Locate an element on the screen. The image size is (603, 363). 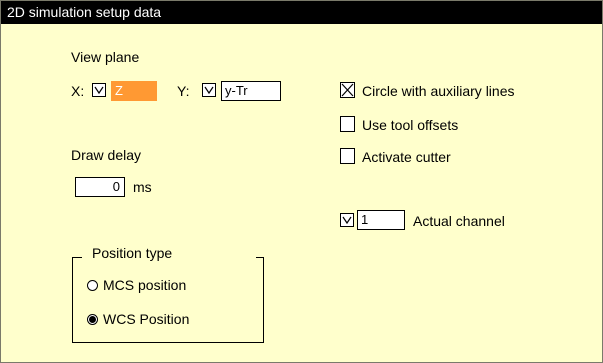
radio-wcs-icon is located at coordinates (92, 319).